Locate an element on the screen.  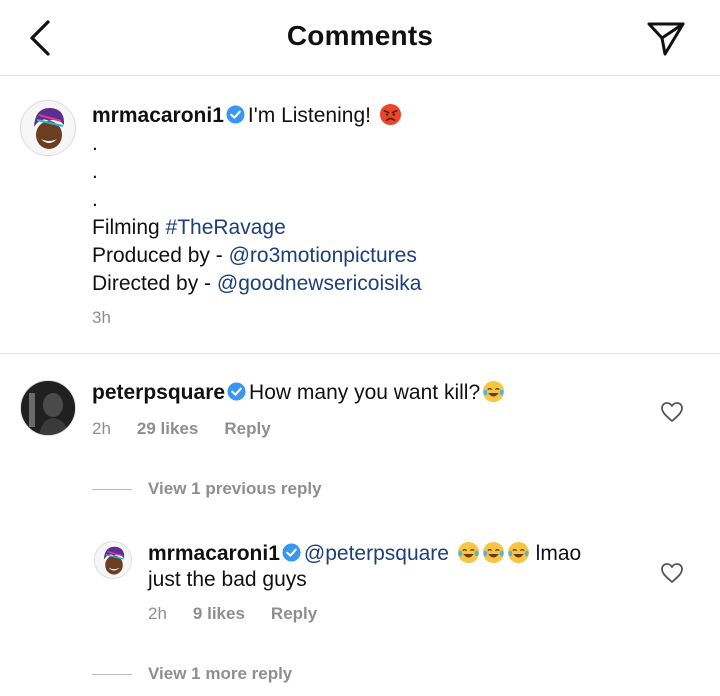
reply-username: mrmacaroni1 is located at coordinates (214, 553).